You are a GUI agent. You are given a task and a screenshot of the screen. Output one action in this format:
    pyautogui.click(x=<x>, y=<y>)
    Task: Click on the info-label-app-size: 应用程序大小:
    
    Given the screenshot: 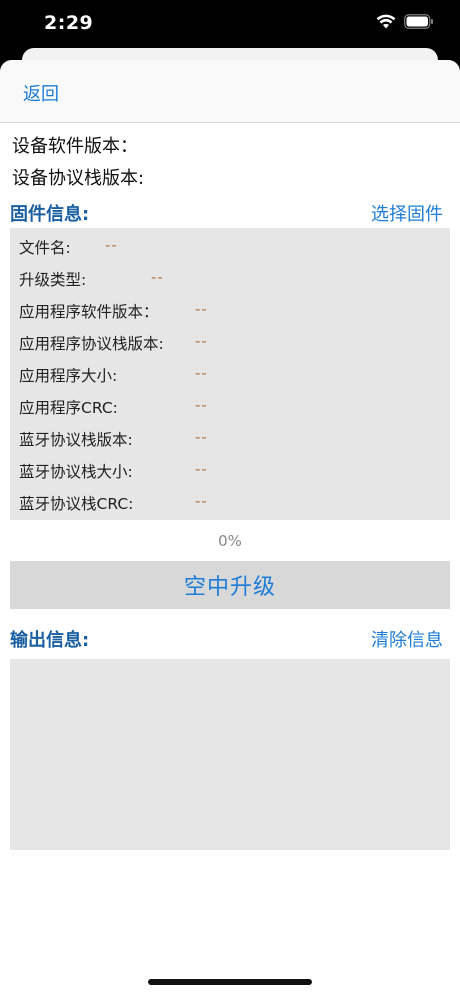 What is the action you would take?
    pyautogui.click(x=68, y=376)
    